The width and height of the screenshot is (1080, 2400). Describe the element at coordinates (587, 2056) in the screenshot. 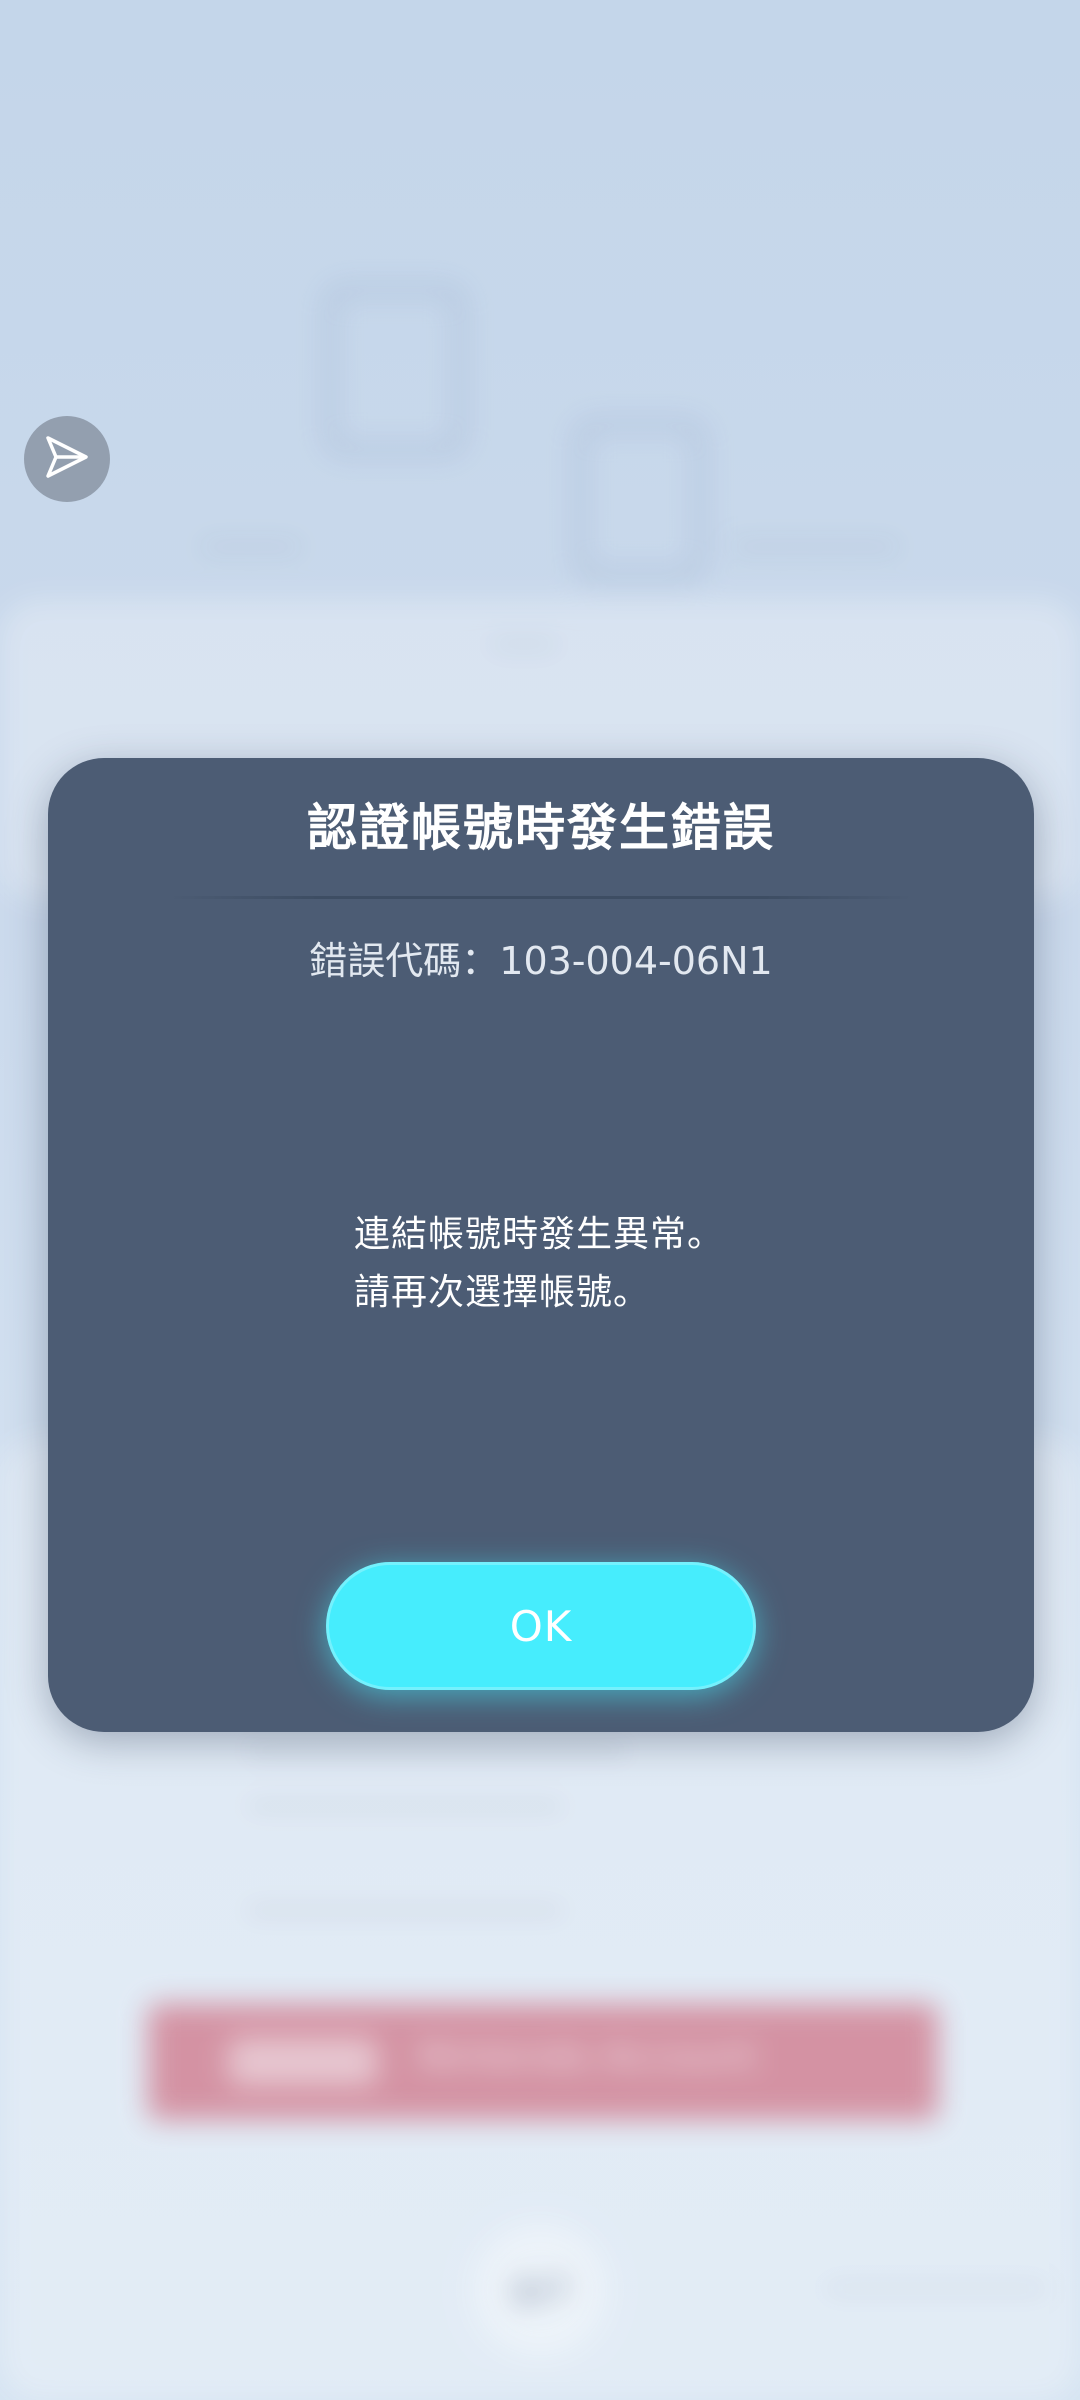

I see `bg-nintendo-account-label: Nintendo Account` at that location.